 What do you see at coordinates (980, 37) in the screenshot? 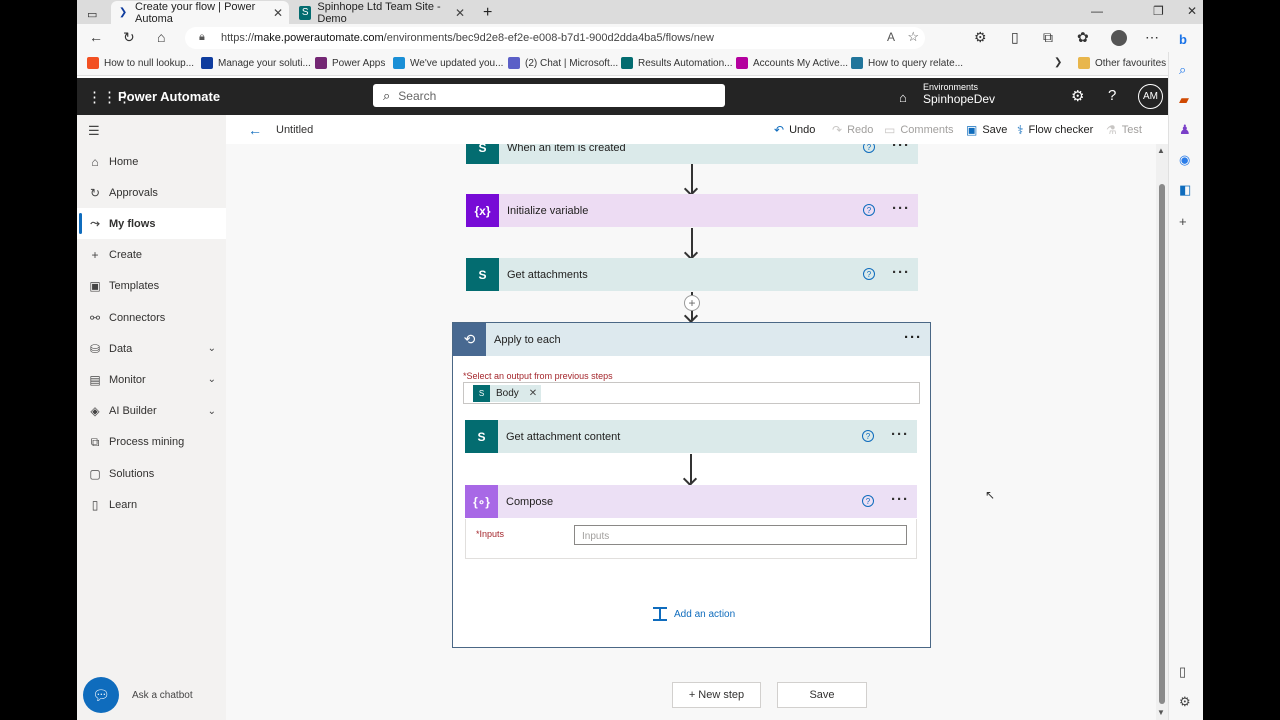
I see `extensions-icon: ⚙` at bounding box center [980, 37].